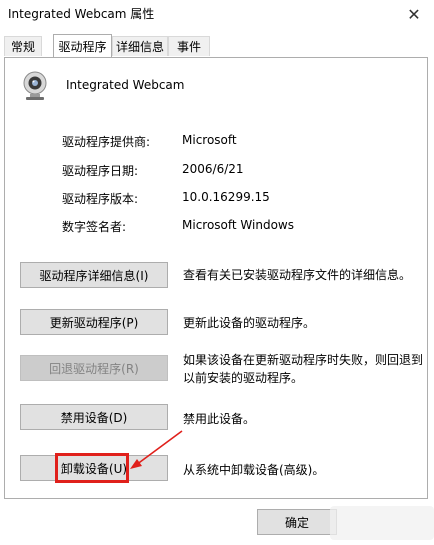 The width and height of the screenshot is (434, 545). Describe the element at coordinates (94, 322) in the screenshot. I see `update-driver-button: 更新驱动程序(P)` at that location.